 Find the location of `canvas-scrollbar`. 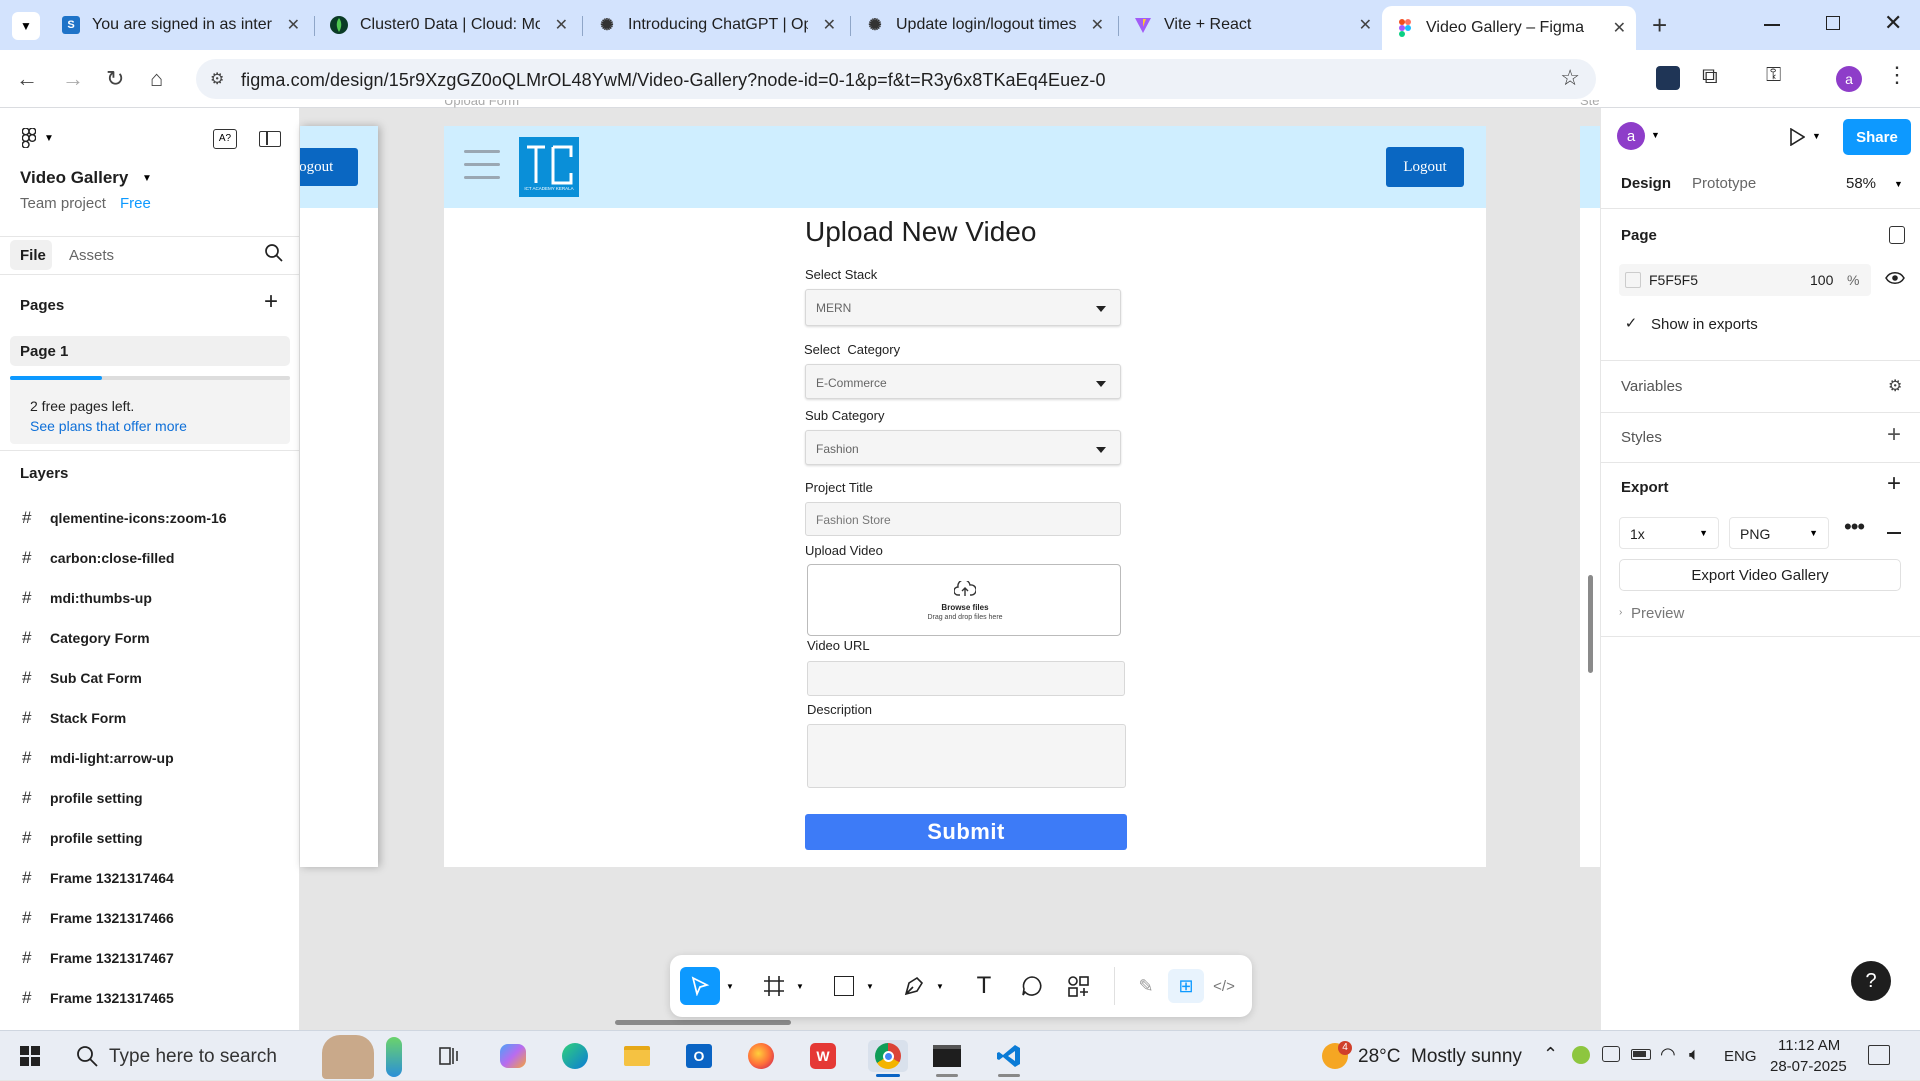

canvas-scrollbar is located at coordinates (1590, 624).